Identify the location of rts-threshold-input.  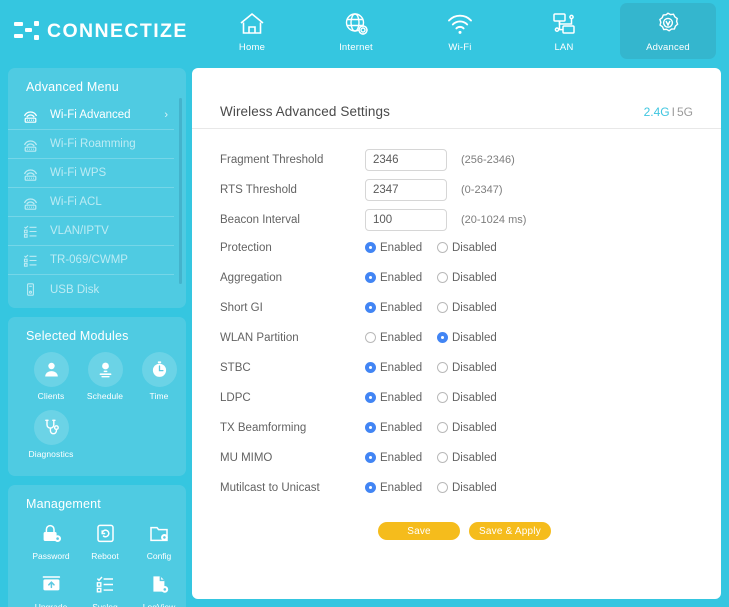
(406, 189).